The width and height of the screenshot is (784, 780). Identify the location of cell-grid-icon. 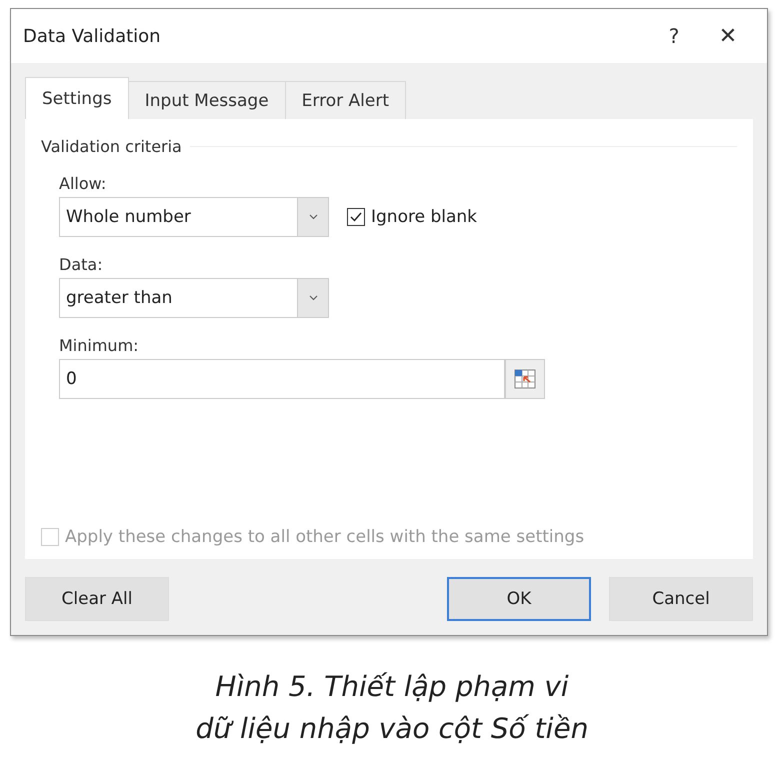
(525, 379).